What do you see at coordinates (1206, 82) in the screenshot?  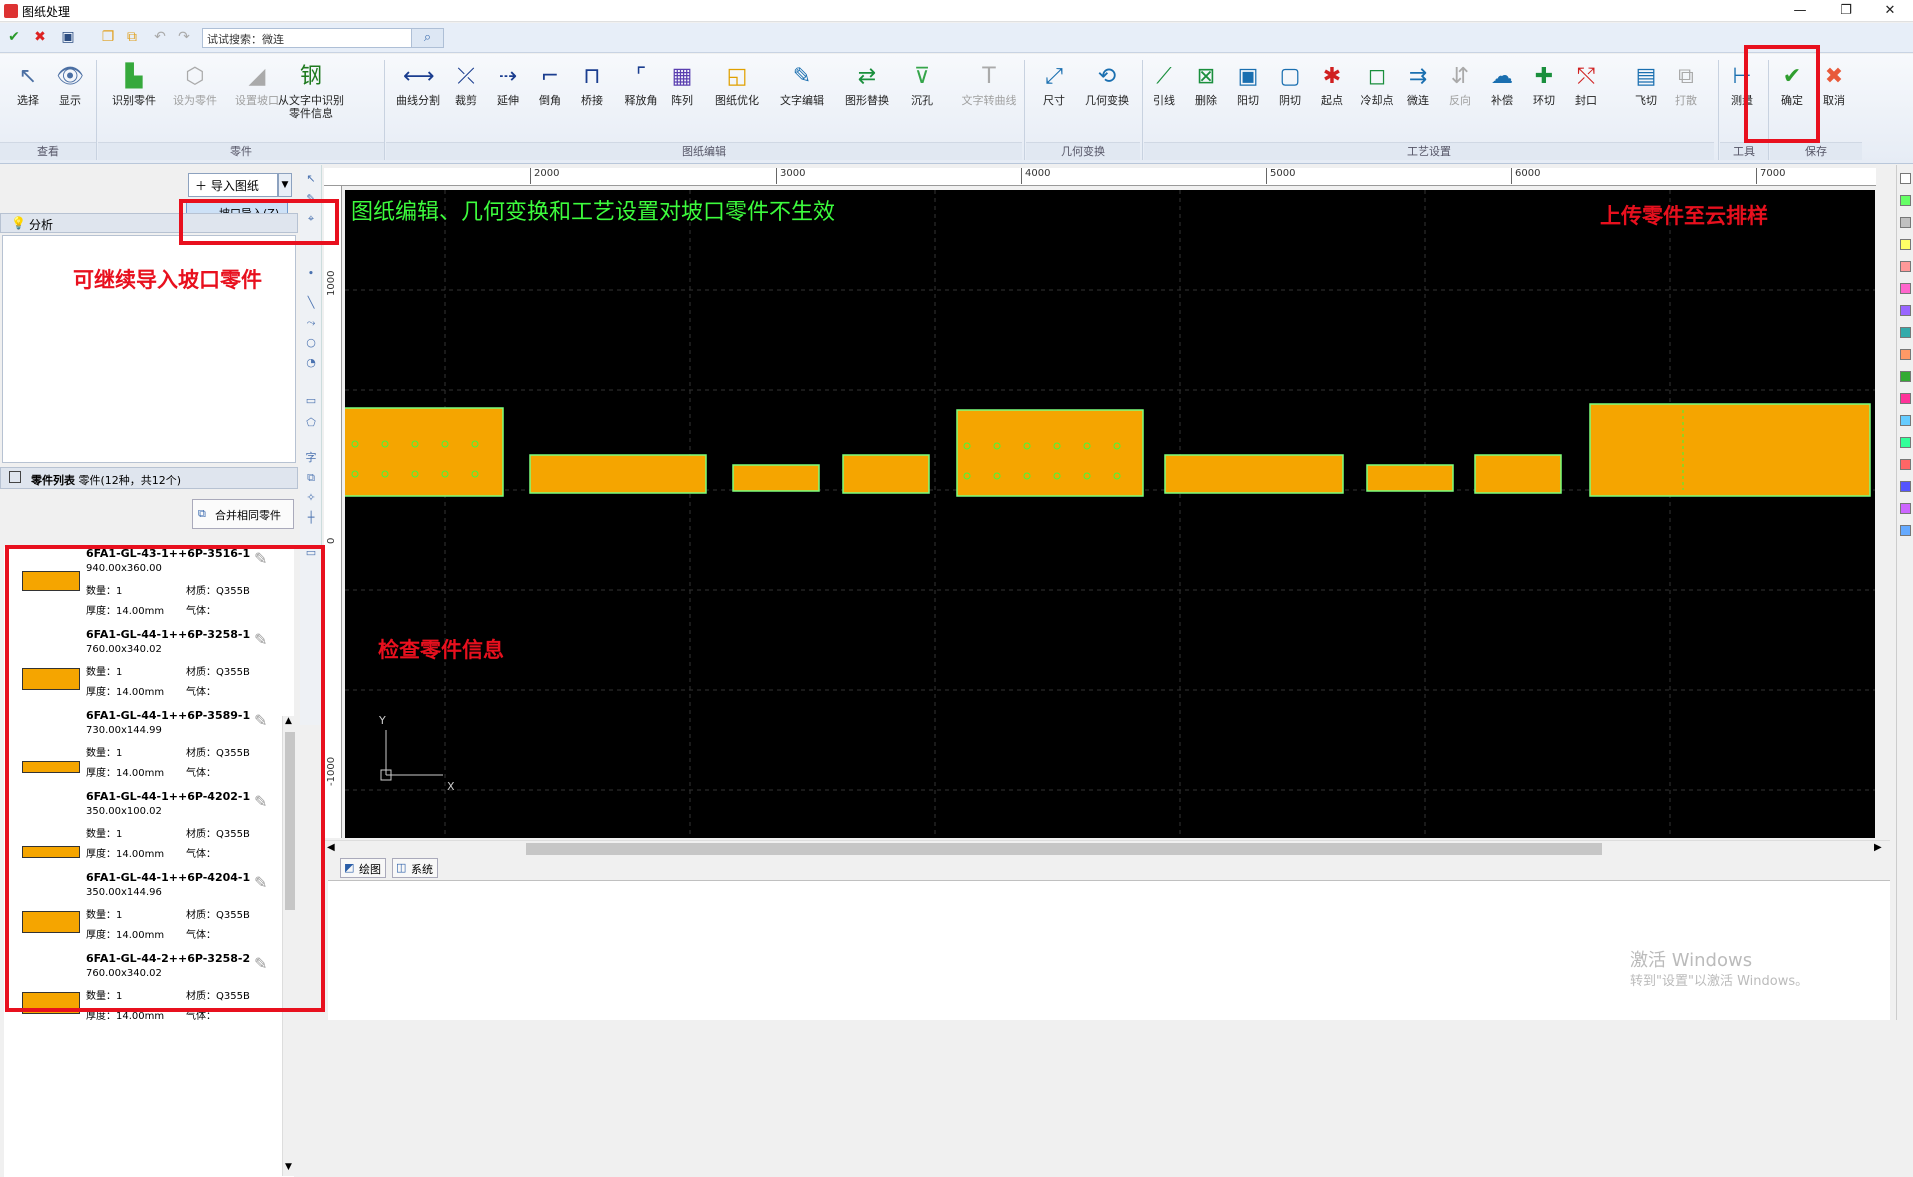 I see `ribbon-button-21: ⊠ 删除` at bounding box center [1206, 82].